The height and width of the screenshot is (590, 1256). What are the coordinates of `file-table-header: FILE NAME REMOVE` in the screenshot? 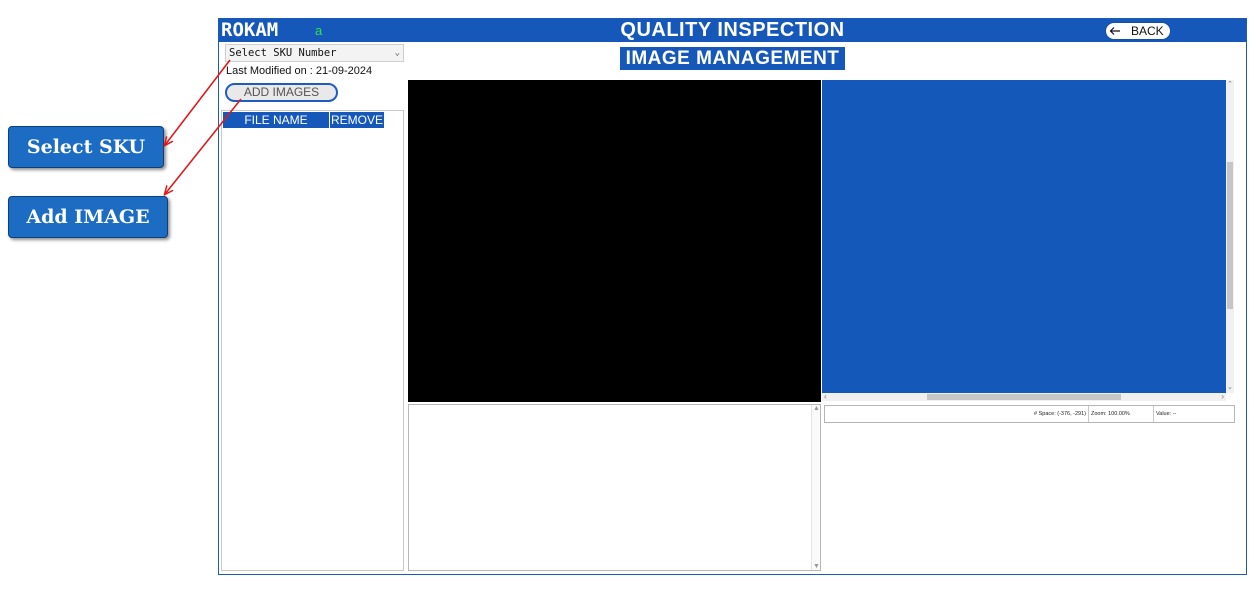 It's located at (303, 120).